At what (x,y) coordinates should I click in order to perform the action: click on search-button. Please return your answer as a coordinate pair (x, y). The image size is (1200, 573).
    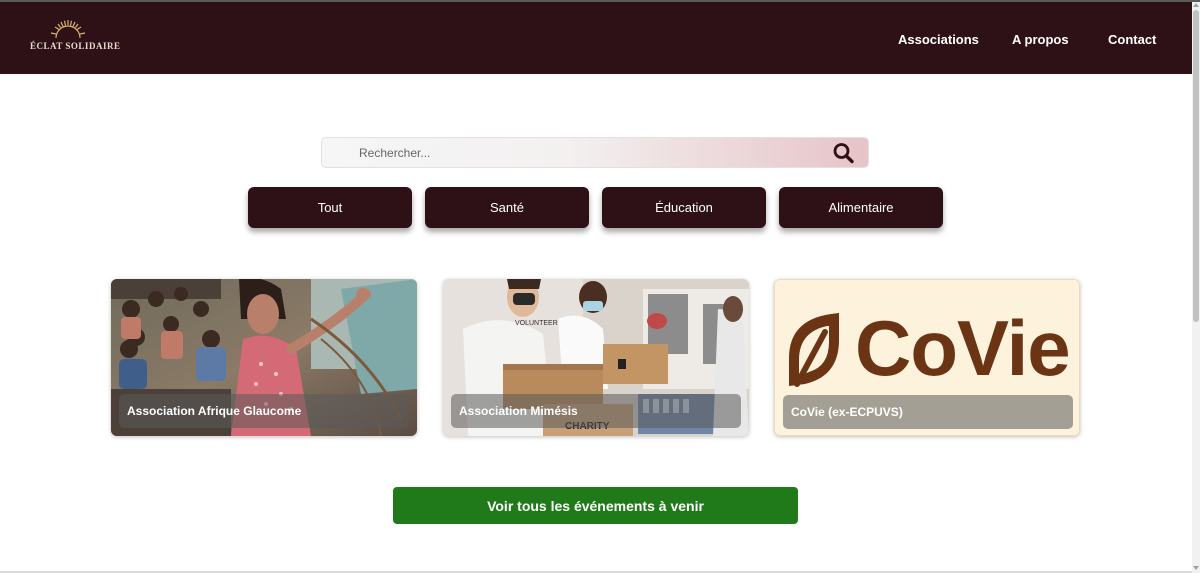
    Looking at the image, I should click on (844, 153).